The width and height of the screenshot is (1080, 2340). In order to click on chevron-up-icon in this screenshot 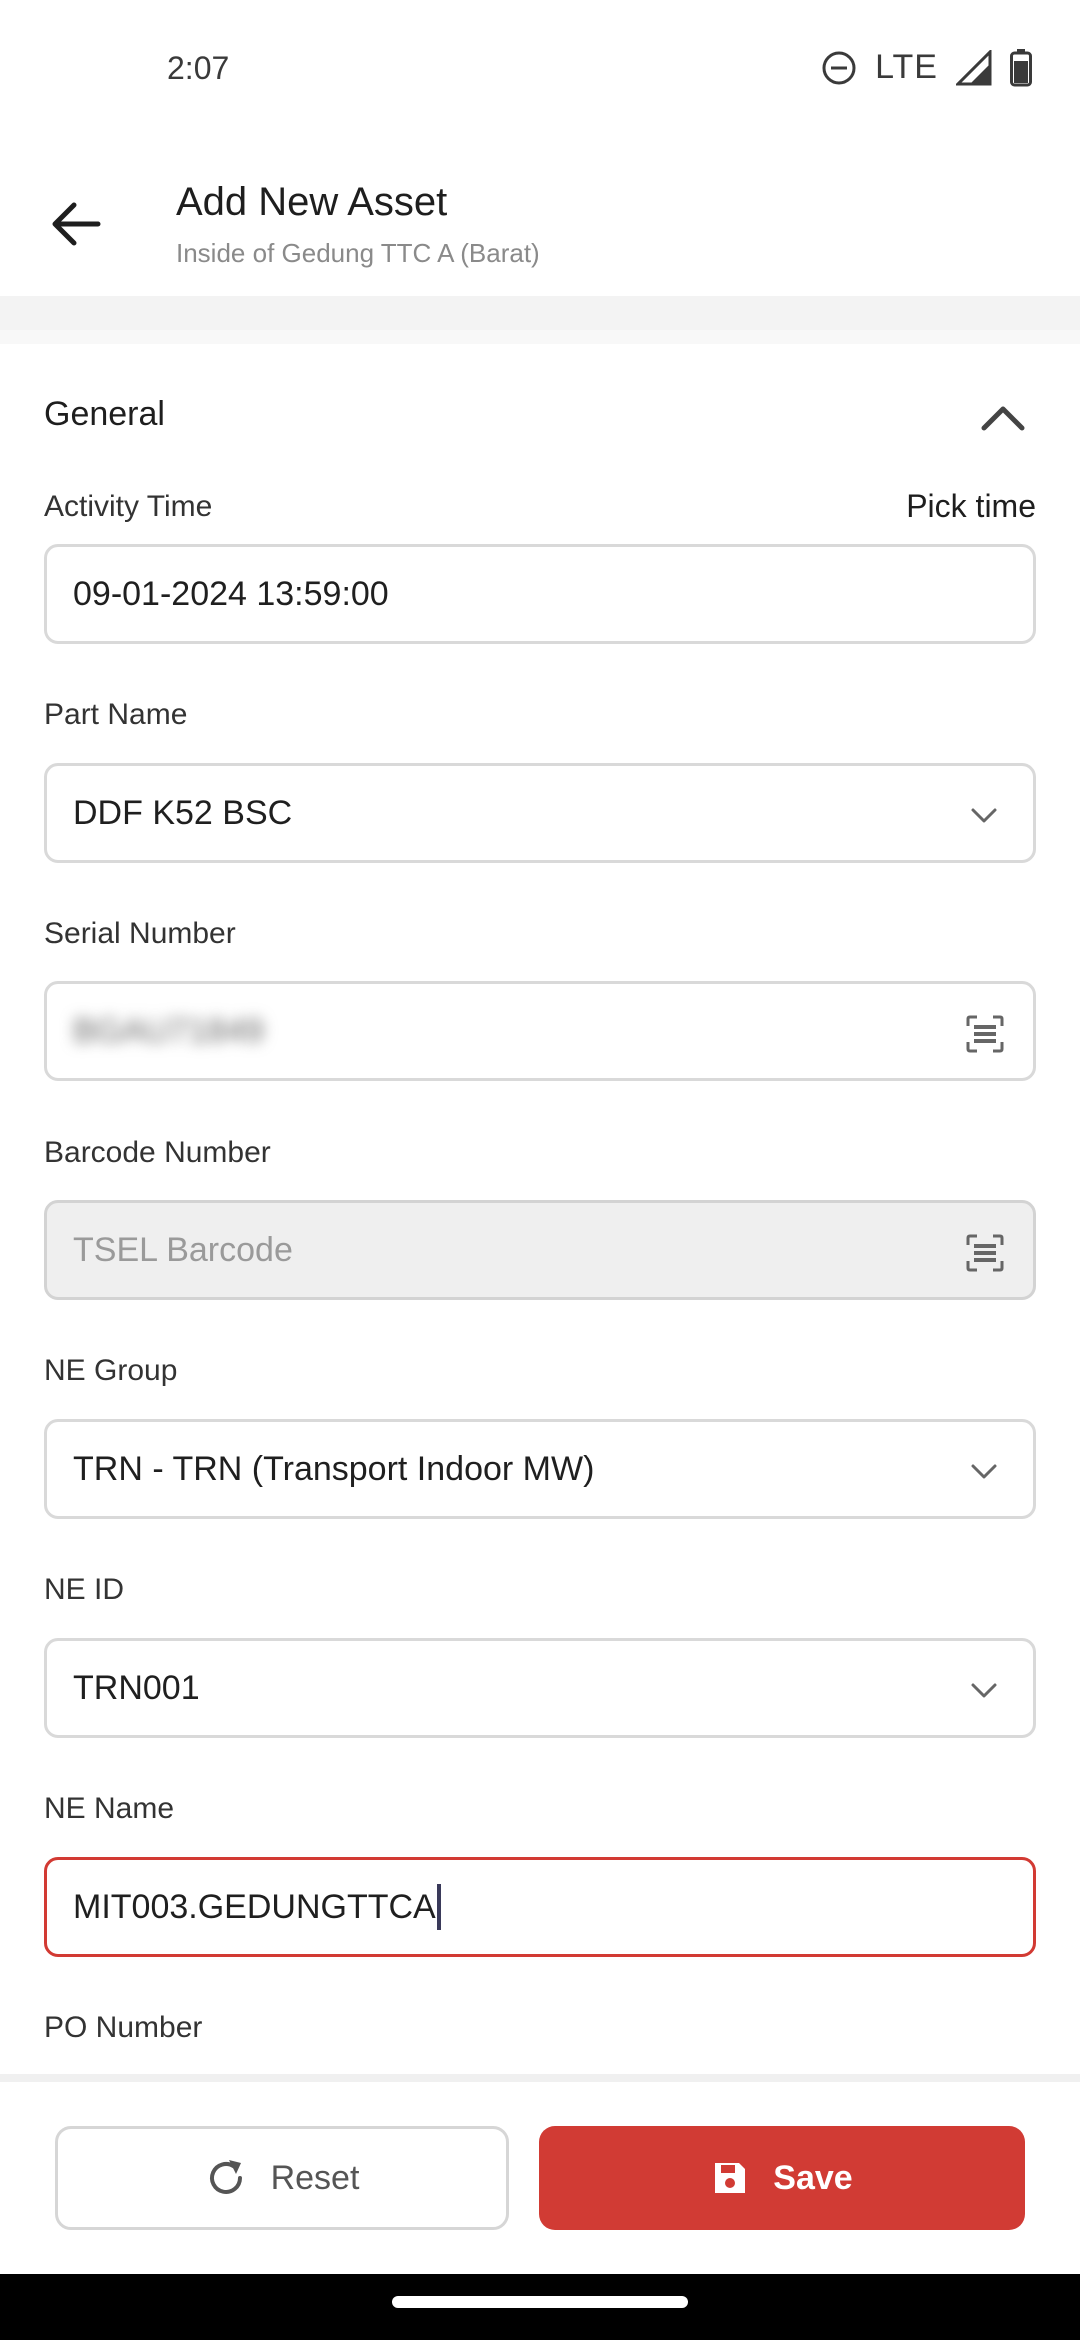, I will do `click(1003, 416)`.